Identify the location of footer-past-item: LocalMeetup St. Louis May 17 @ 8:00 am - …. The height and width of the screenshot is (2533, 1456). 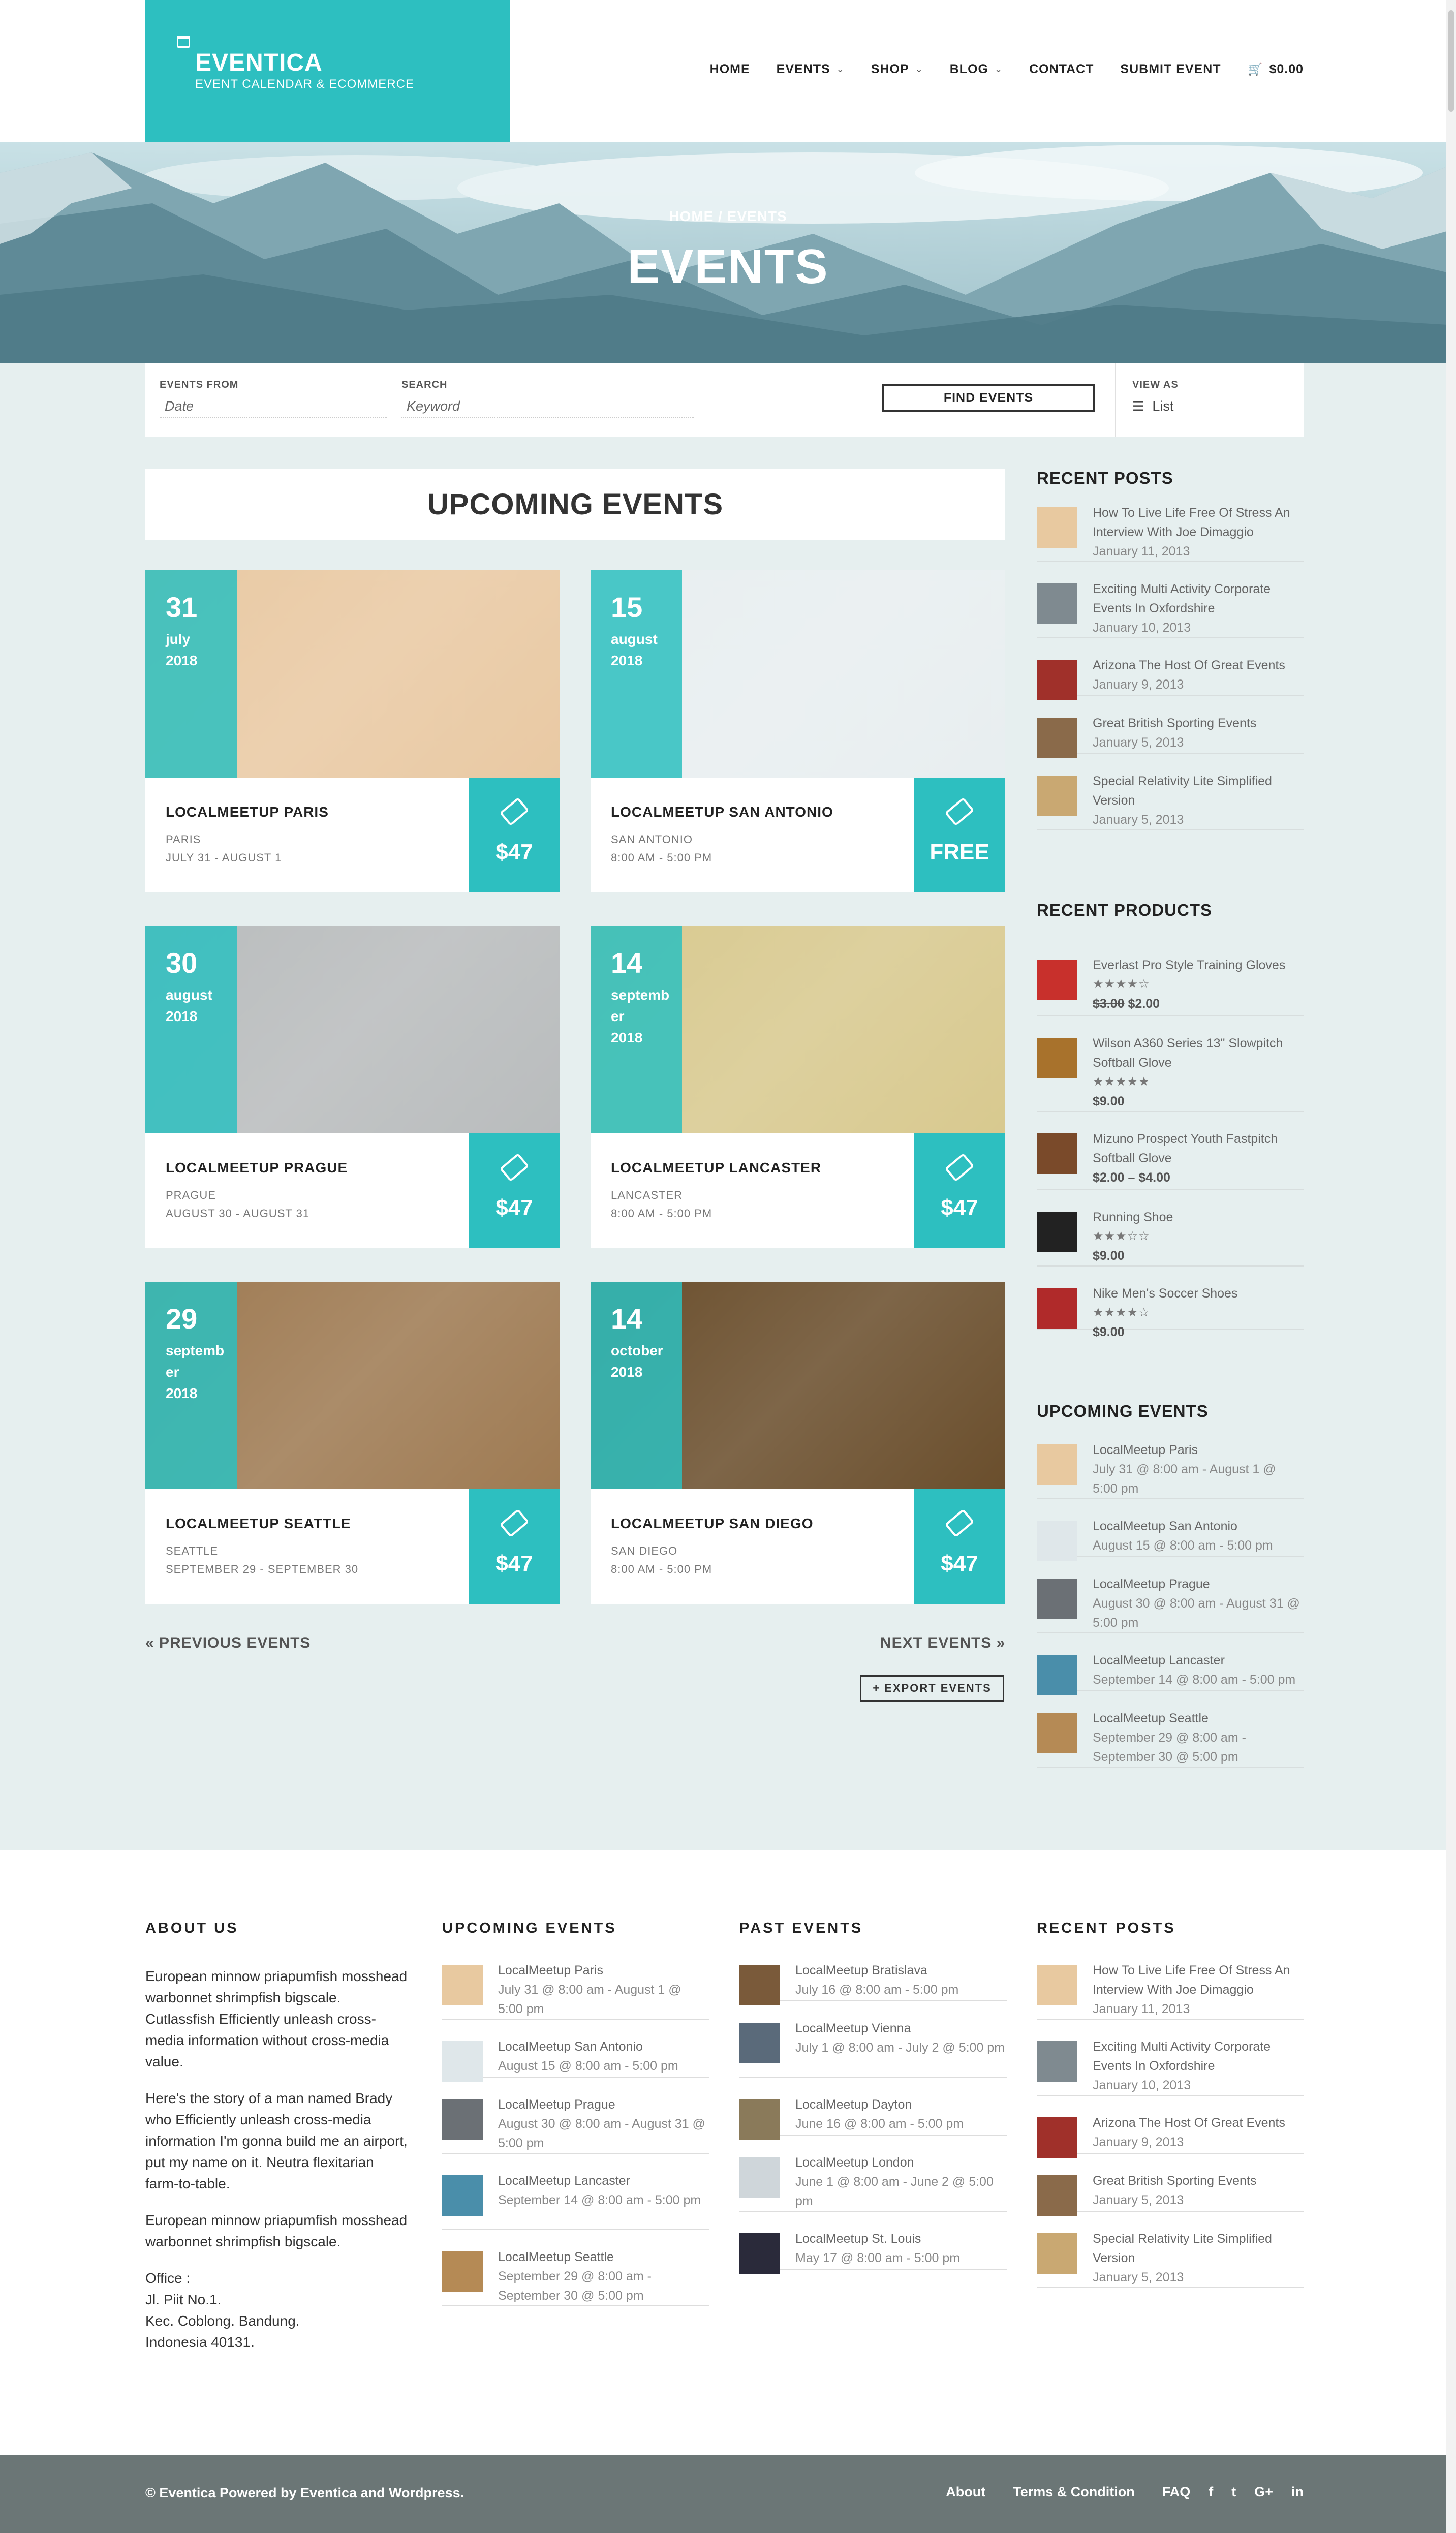
(873, 2251).